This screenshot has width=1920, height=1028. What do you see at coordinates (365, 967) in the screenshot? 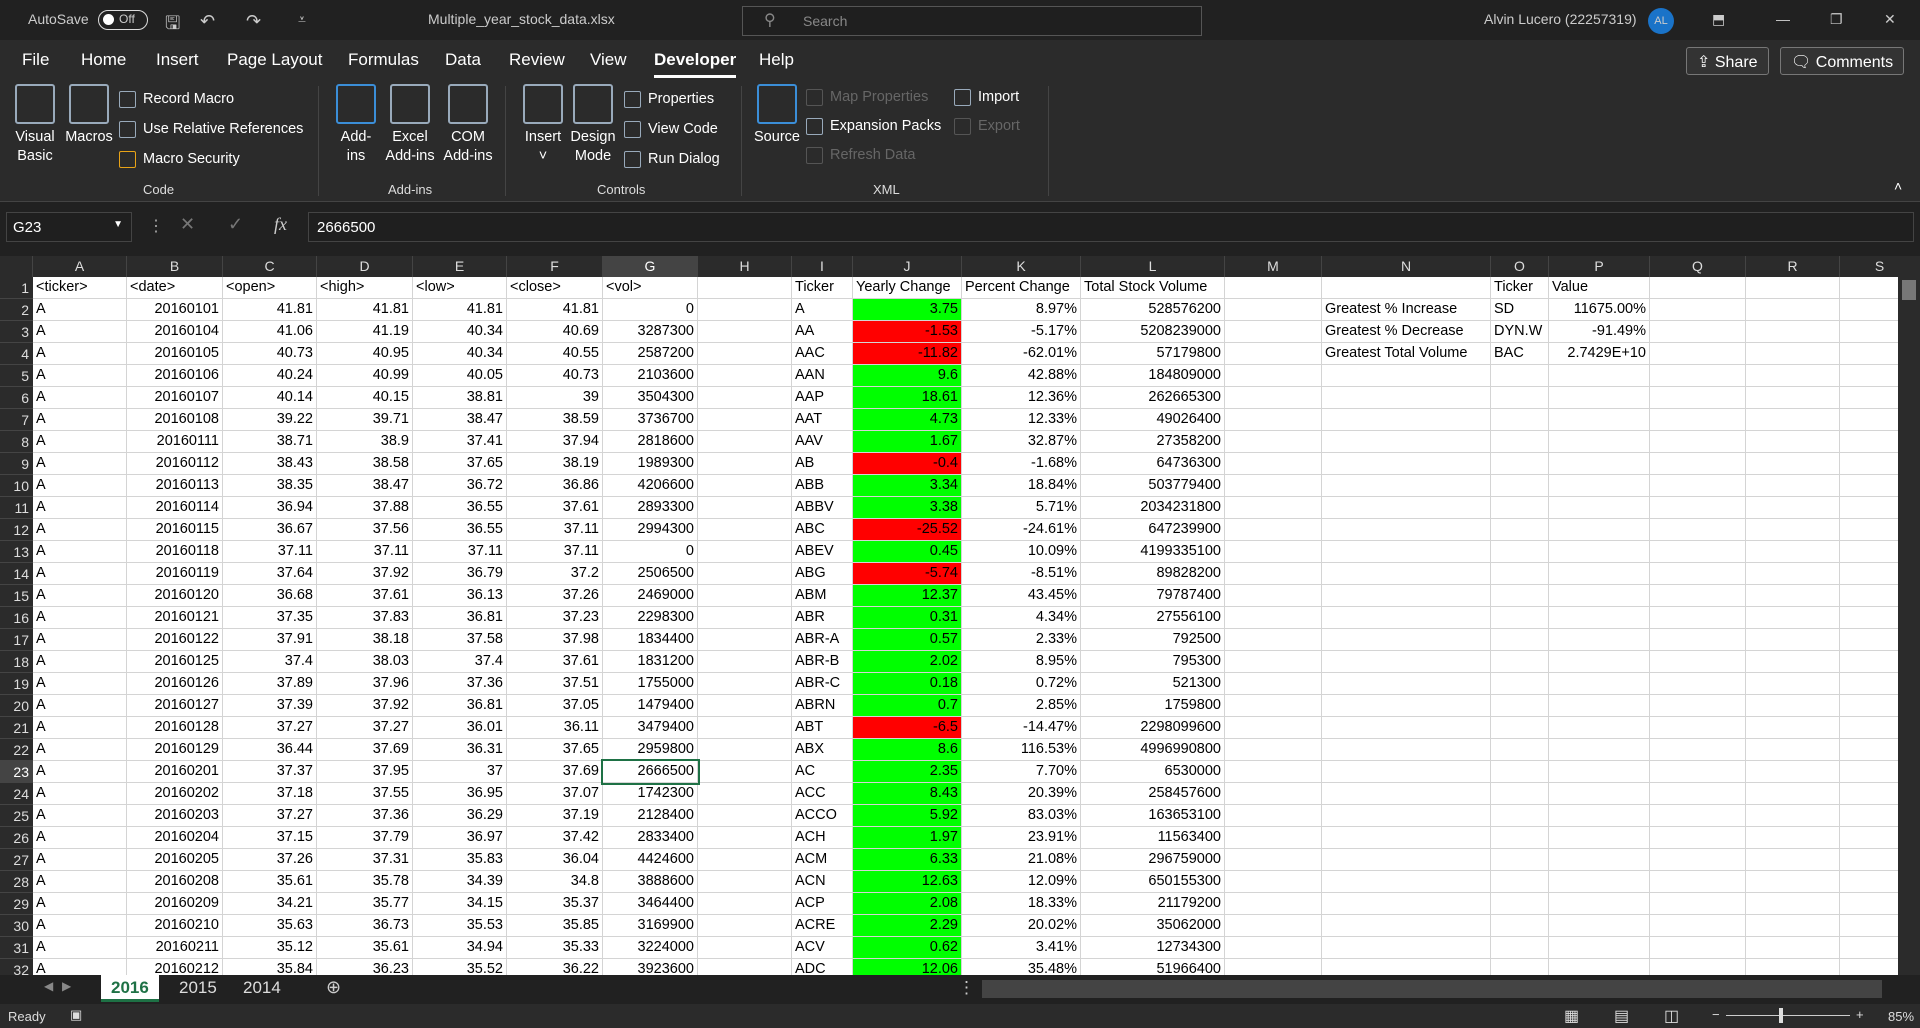
I see `cell-D32: 36.23` at bounding box center [365, 967].